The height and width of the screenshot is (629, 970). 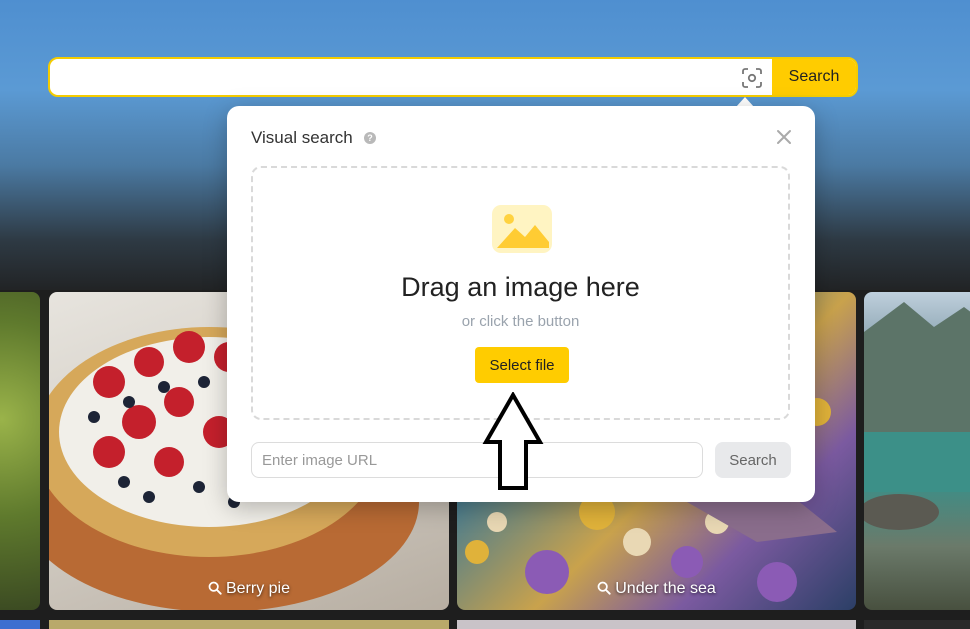 What do you see at coordinates (522, 365) in the screenshot?
I see `select-file-button: Select file` at bounding box center [522, 365].